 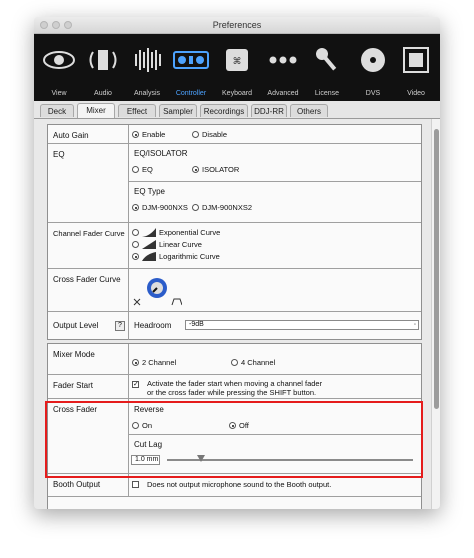 What do you see at coordinates (414, 325) in the screenshot?
I see `dropdown-icon: ▫` at bounding box center [414, 325].